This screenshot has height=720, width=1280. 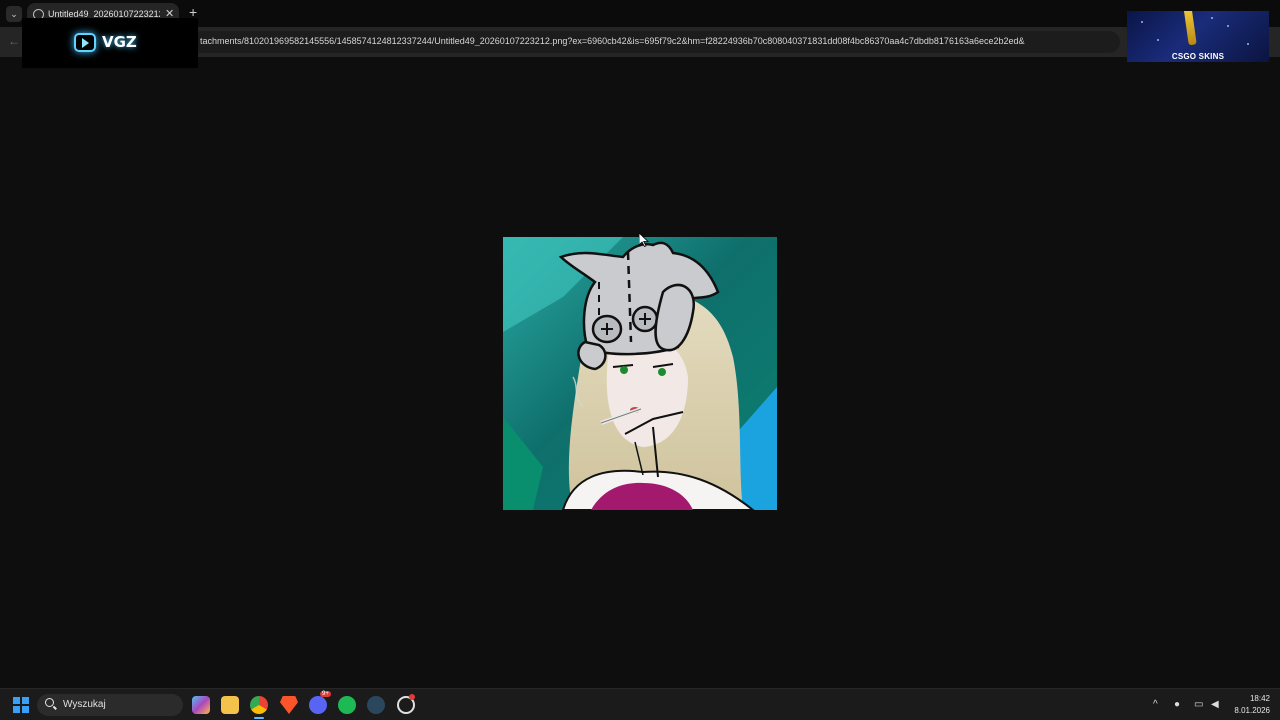 I want to click on play-icon, so click(x=85, y=42).